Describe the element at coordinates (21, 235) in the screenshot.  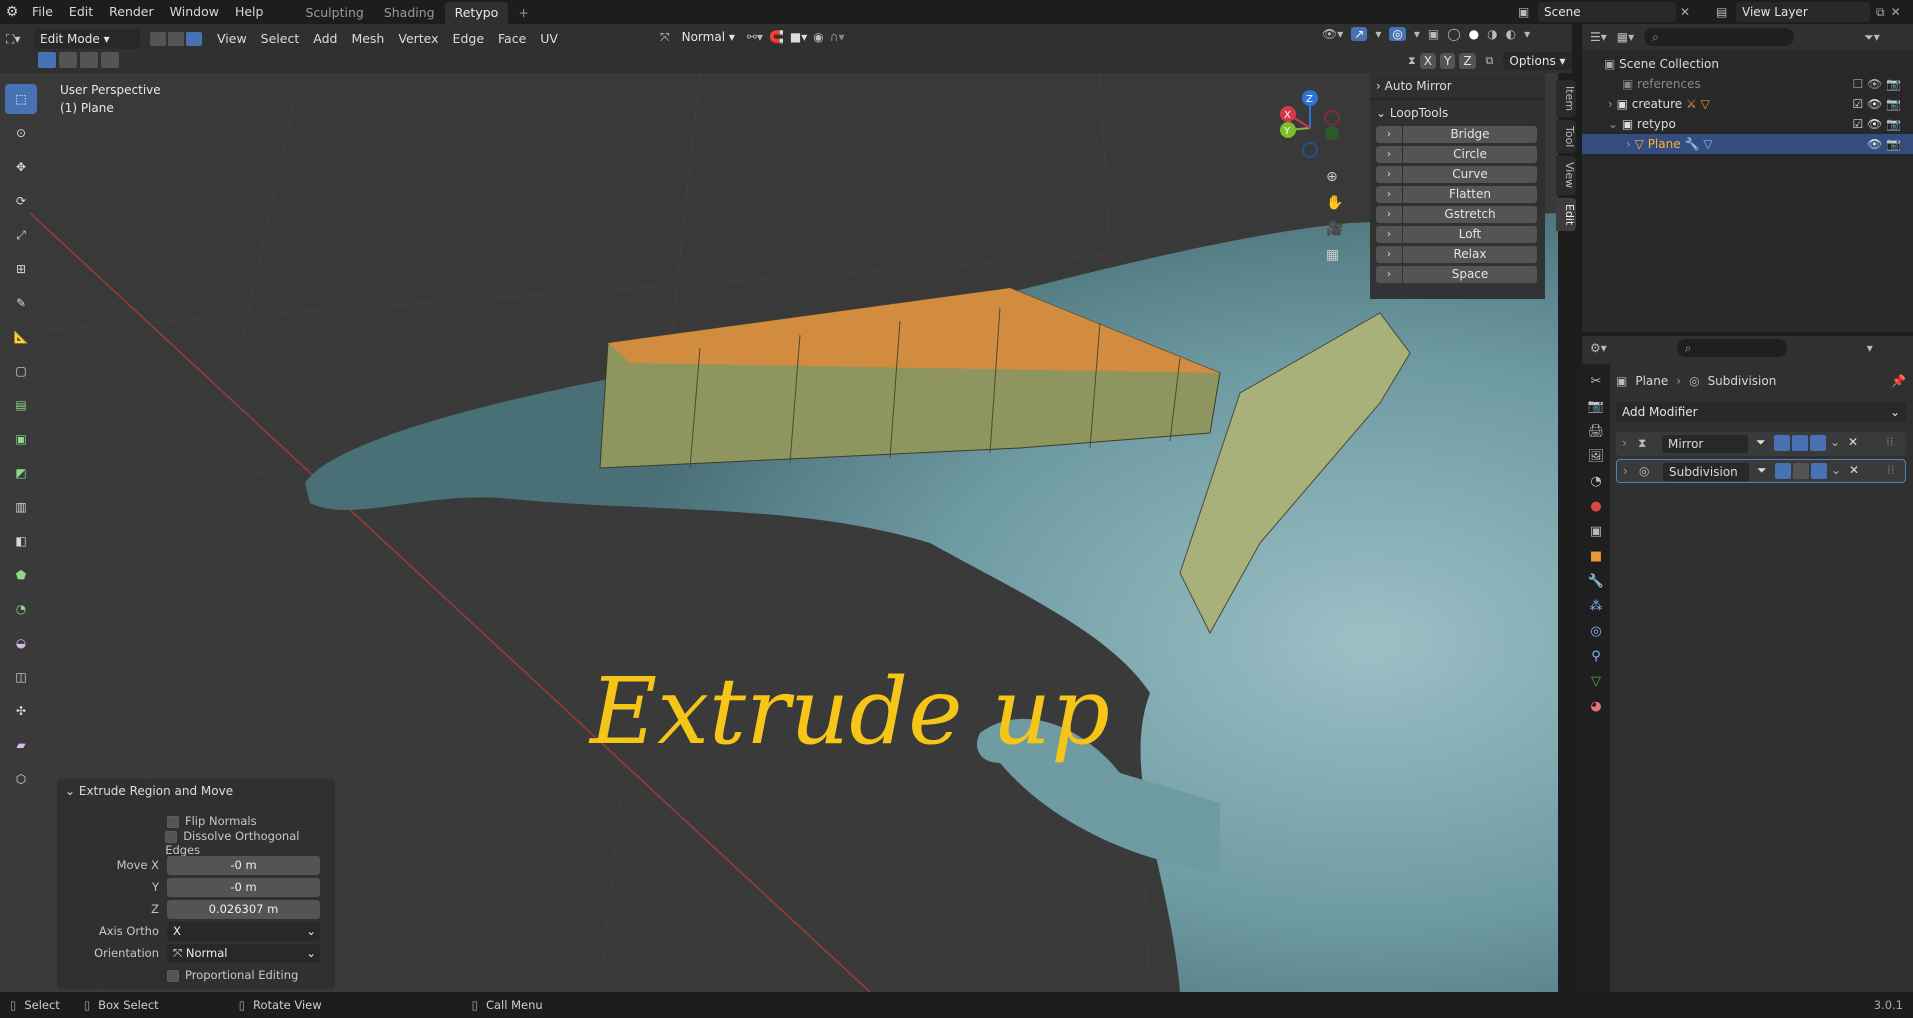
I see `scale-tool-icon: ⤢` at that location.